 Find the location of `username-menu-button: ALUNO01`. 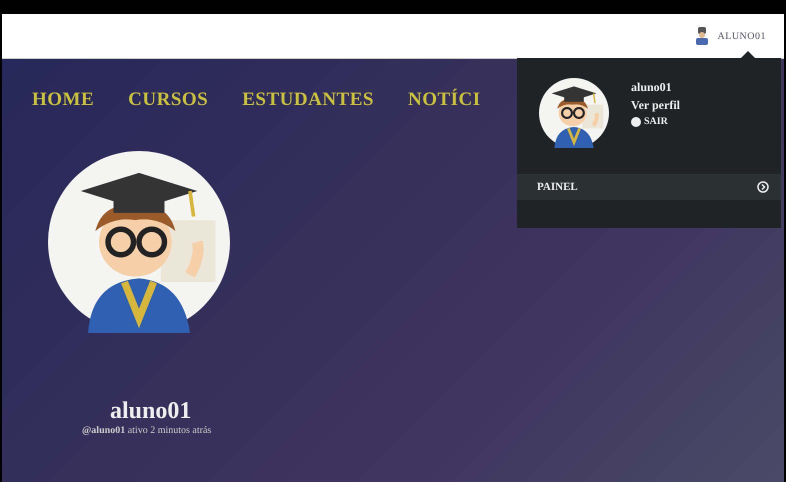

username-menu-button: ALUNO01 is located at coordinates (742, 36).